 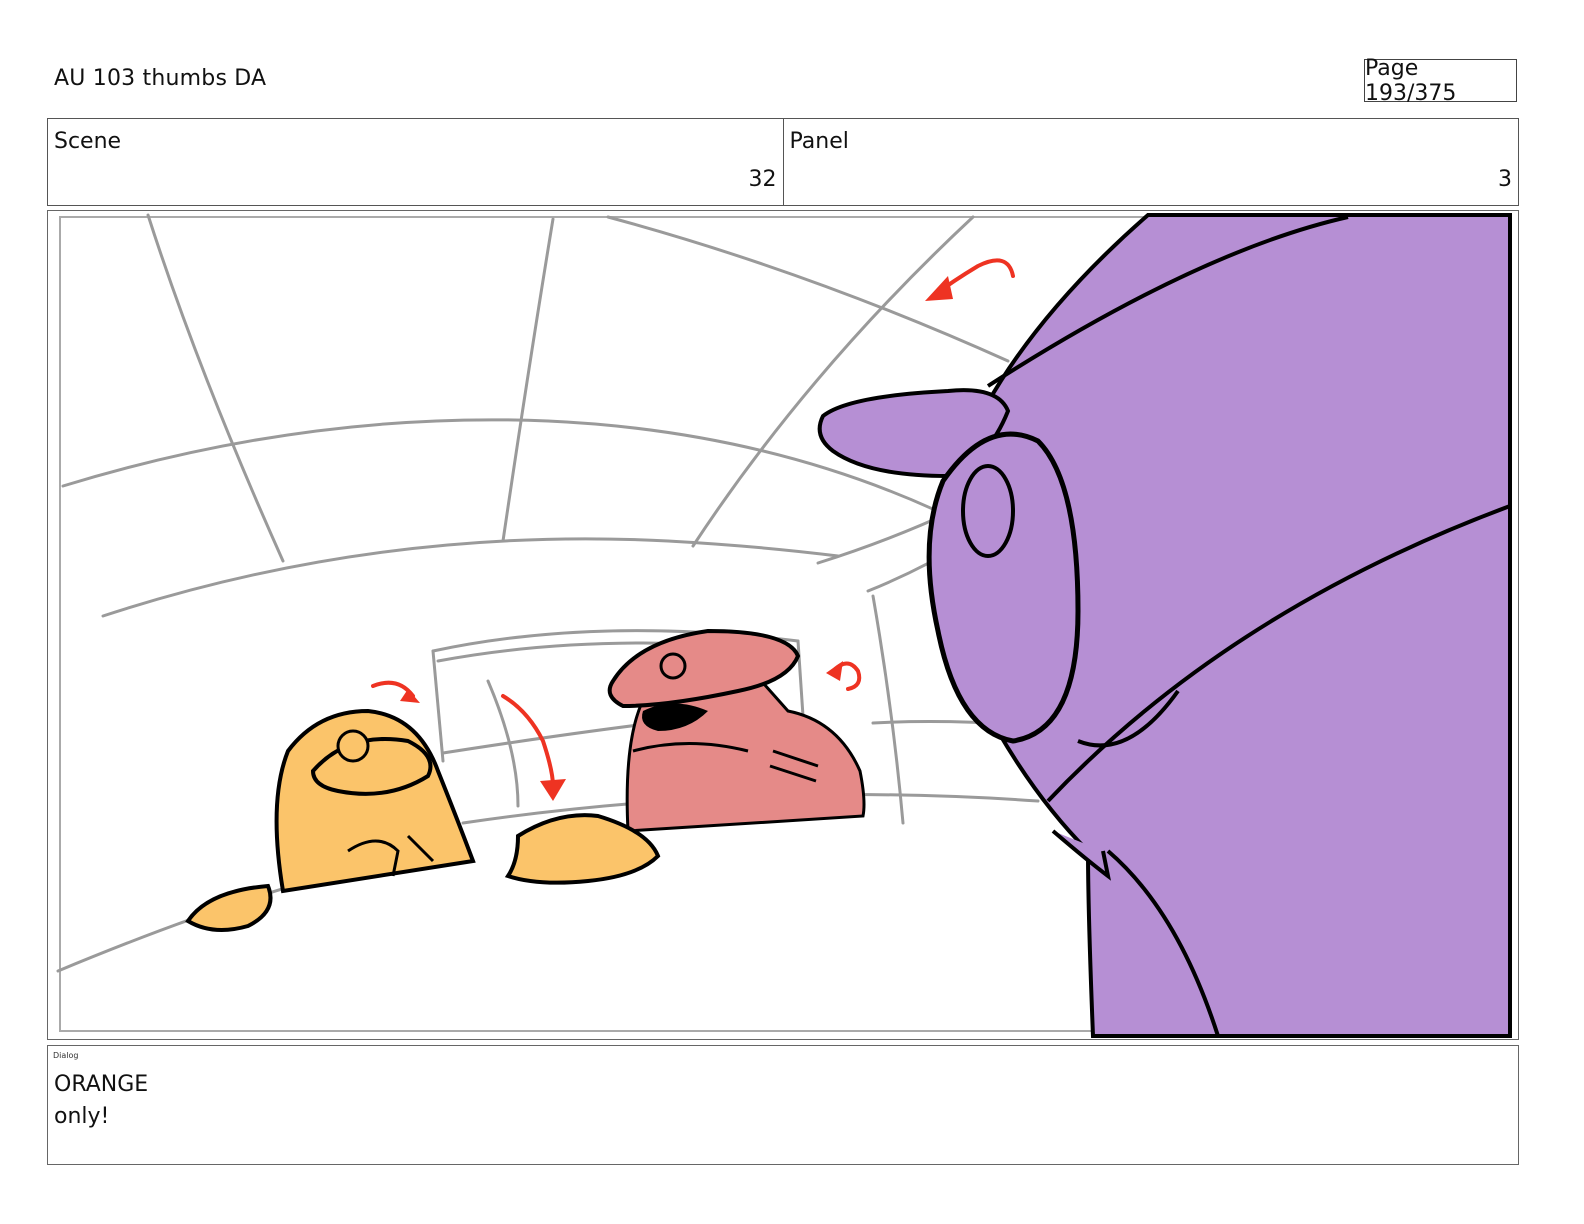 I want to click on dialog-line: ORANGE, so click(x=101, y=1084).